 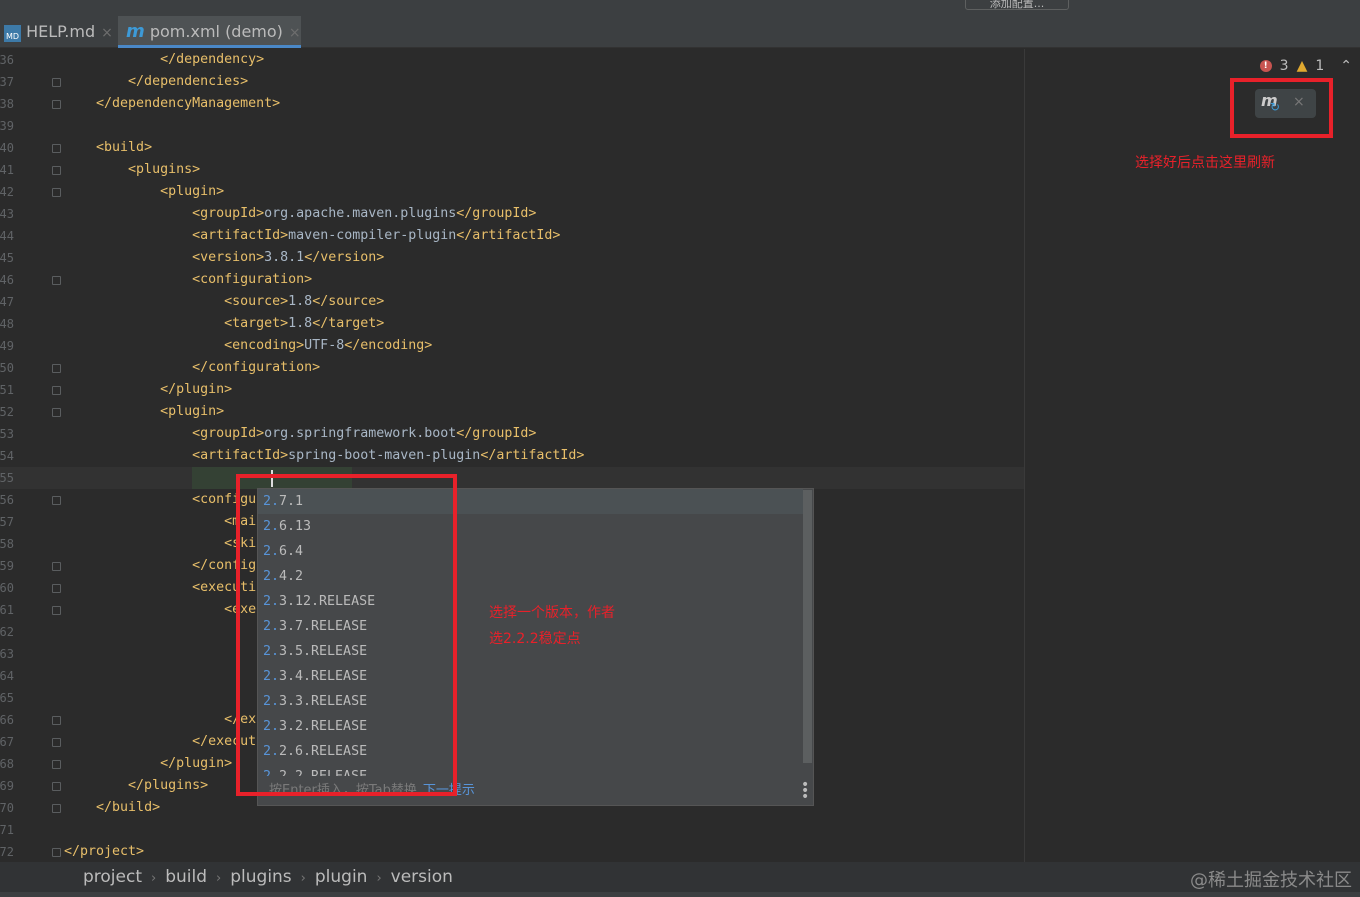 What do you see at coordinates (422, 877) in the screenshot?
I see `breadcrumb-item: version` at bounding box center [422, 877].